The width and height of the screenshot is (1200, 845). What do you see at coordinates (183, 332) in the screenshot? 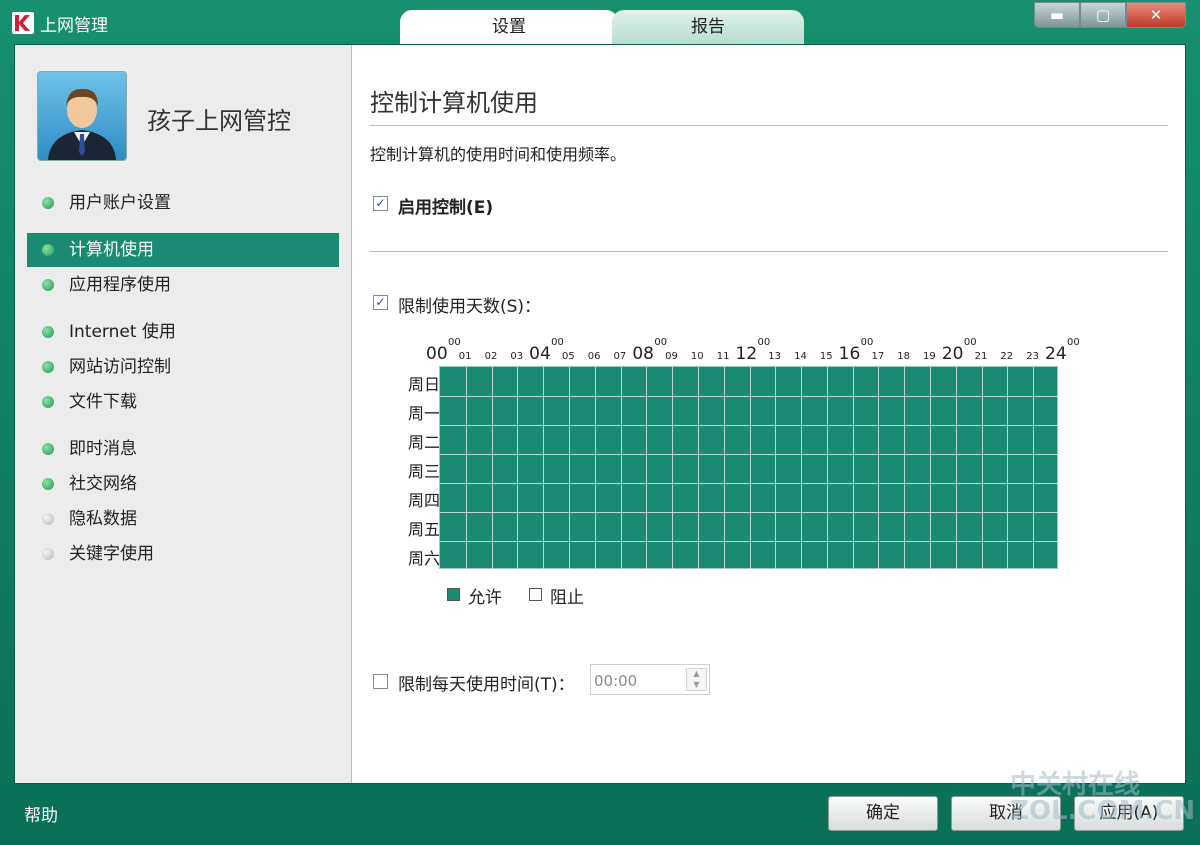
I see `sidebar-item-internet-usage: Internet 使用` at bounding box center [183, 332].